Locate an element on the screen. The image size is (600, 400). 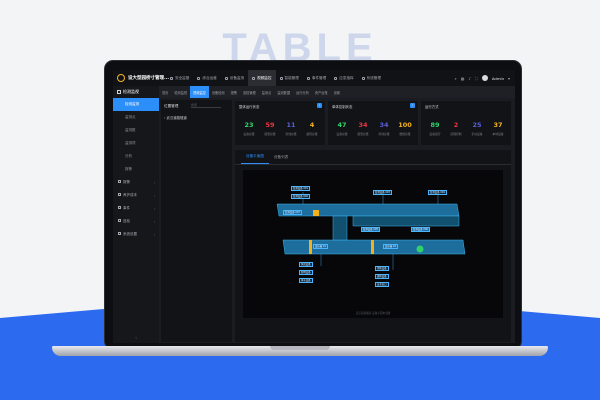
tunnel-upper-right is located at coordinates (406, 221).